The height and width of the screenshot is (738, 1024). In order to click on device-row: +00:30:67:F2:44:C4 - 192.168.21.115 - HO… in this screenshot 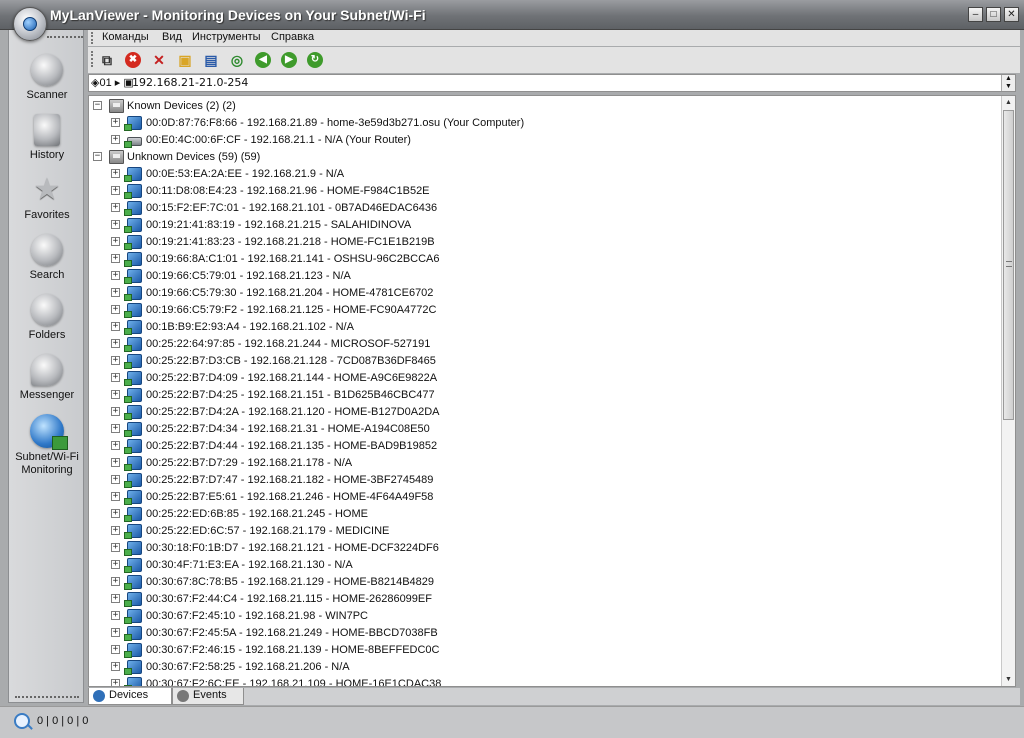, I will do `click(544, 599)`.